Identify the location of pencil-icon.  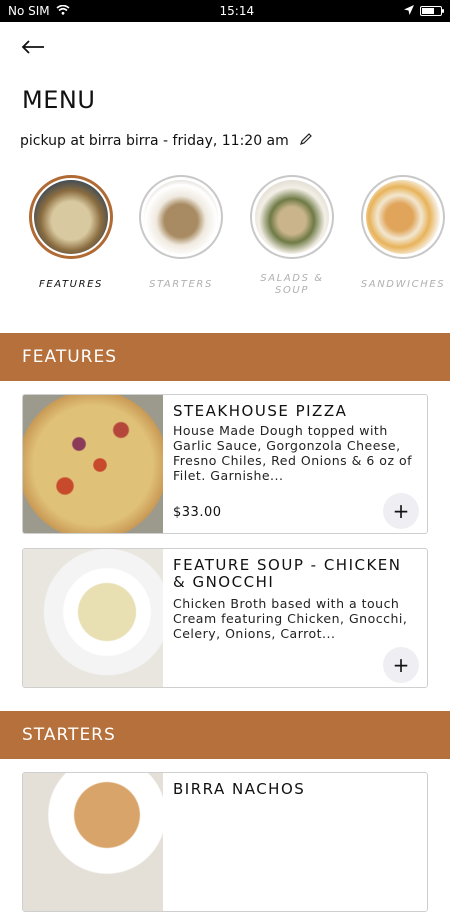
(306, 141).